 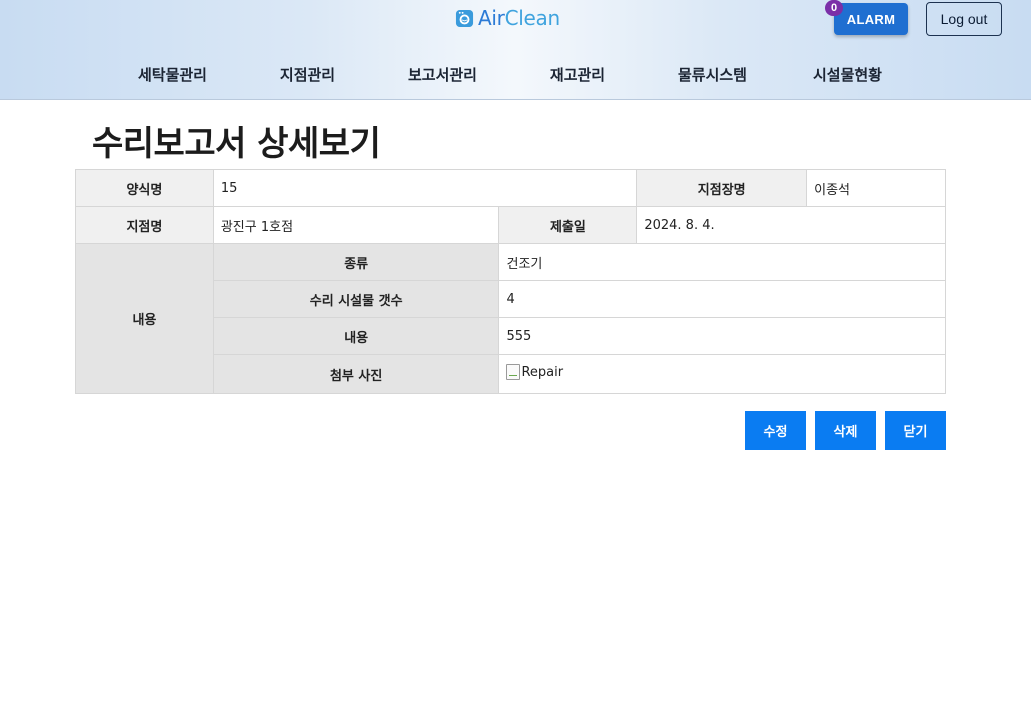 I want to click on logo-text: AirClean, so click(x=519, y=18).